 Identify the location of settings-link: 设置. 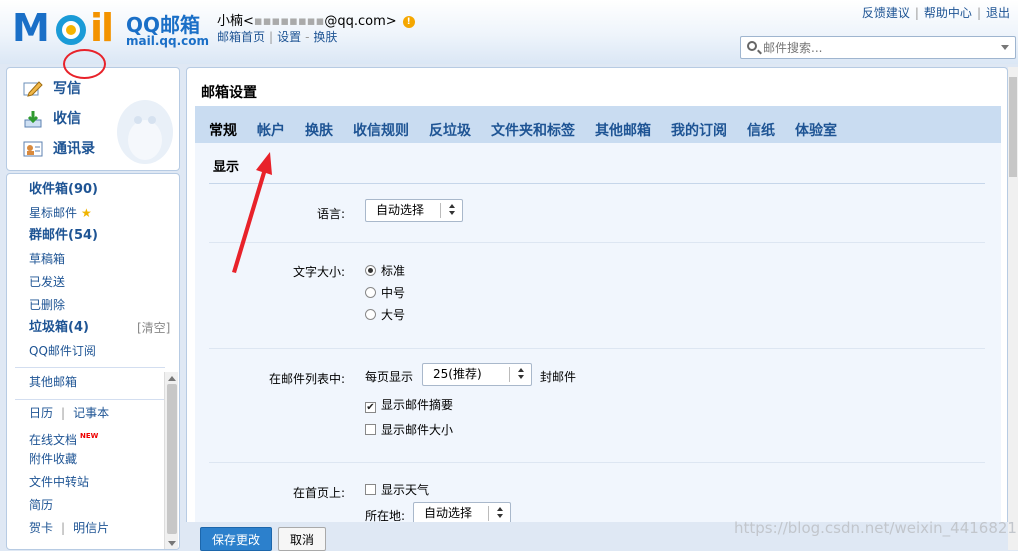
(289, 37).